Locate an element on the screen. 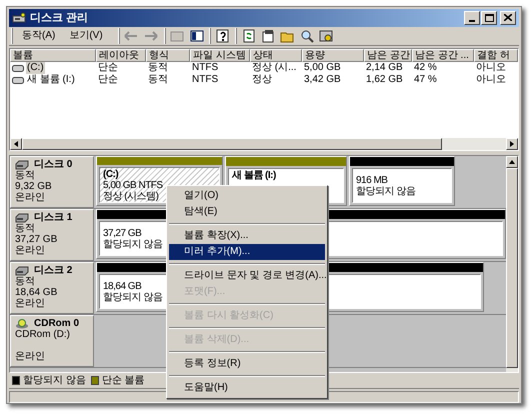 This screenshot has height=415, width=532. menu-item: 도움말(H) is located at coordinates (247, 388).